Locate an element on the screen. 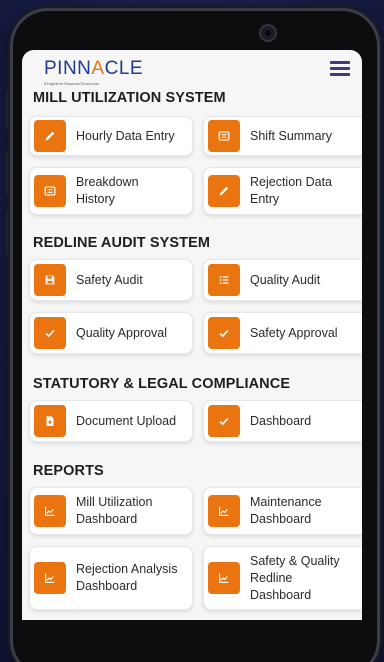 This screenshot has height=662, width=384. safety-quality-redline-dashboard-button: Safety & Quality Redline Dashboard is located at coordinates (282, 578).